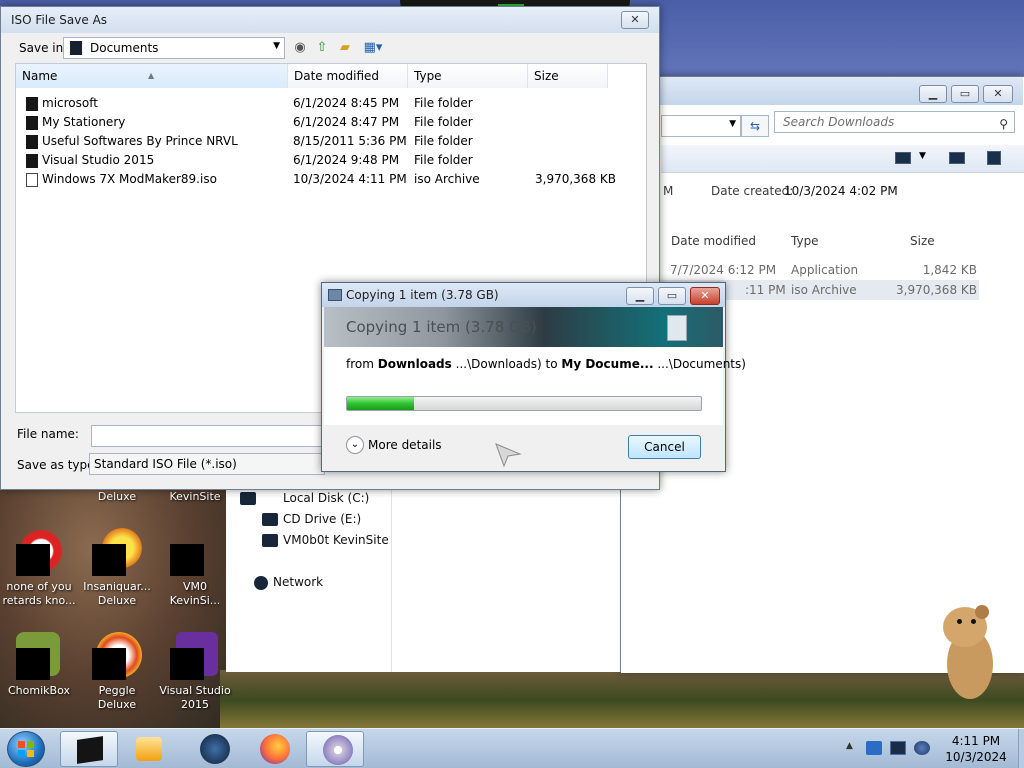 Image resolution: width=1024 pixels, height=768 pixels. Describe the element at coordinates (994, 158) in the screenshot. I see `help-icon` at that location.